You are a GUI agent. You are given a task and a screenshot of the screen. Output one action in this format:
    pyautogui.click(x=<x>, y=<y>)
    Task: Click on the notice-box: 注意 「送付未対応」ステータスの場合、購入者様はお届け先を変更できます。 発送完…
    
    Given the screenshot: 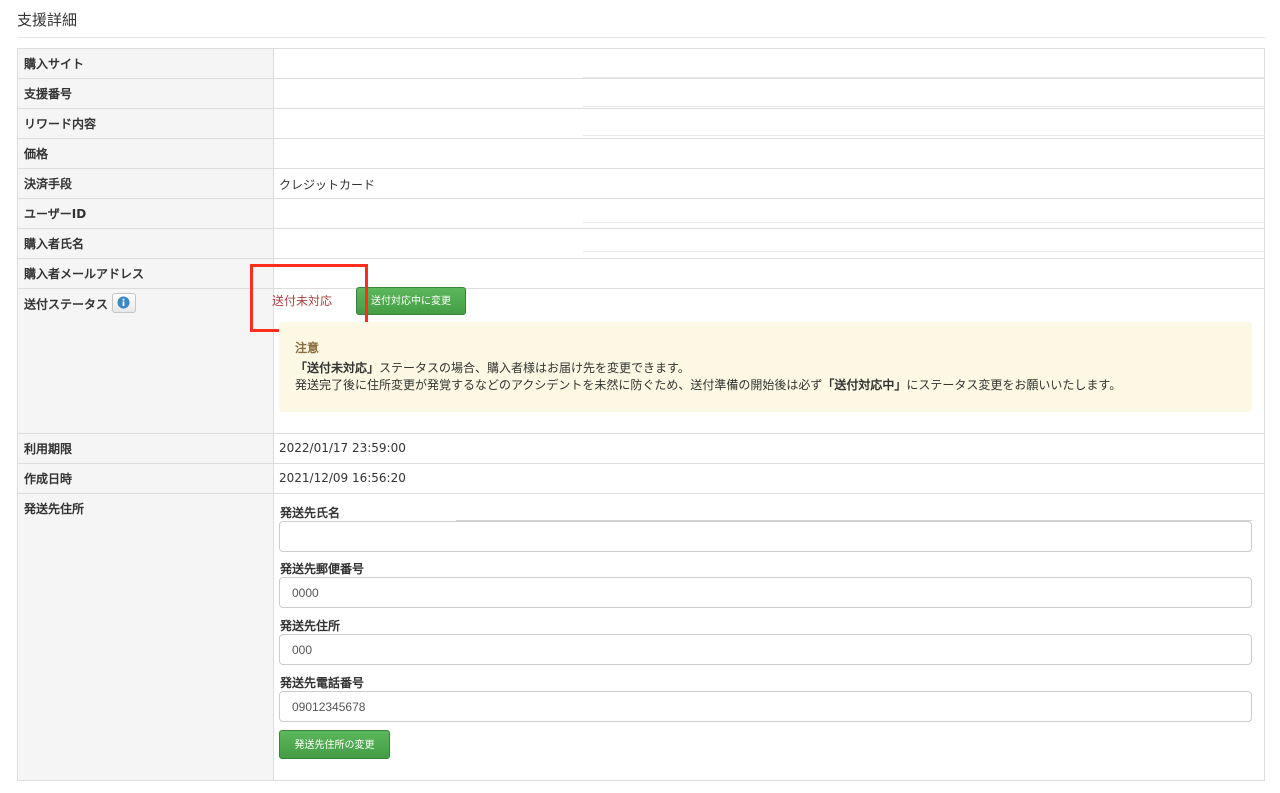 What is the action you would take?
    pyautogui.click(x=765, y=367)
    